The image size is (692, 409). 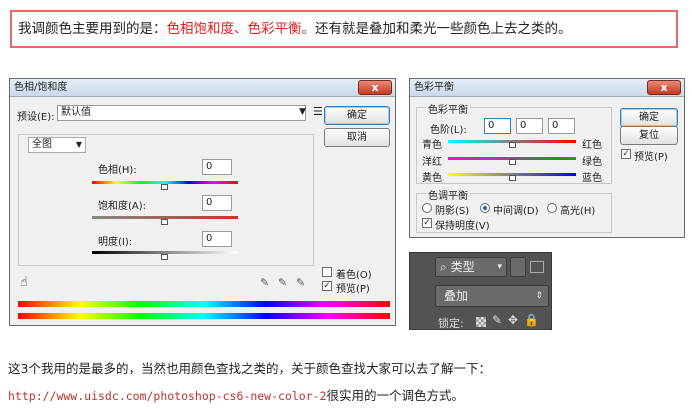 What do you see at coordinates (395, 395) in the screenshot?
I see `paragraph-2-suffix: 很实用的一个调色方式。` at bounding box center [395, 395].